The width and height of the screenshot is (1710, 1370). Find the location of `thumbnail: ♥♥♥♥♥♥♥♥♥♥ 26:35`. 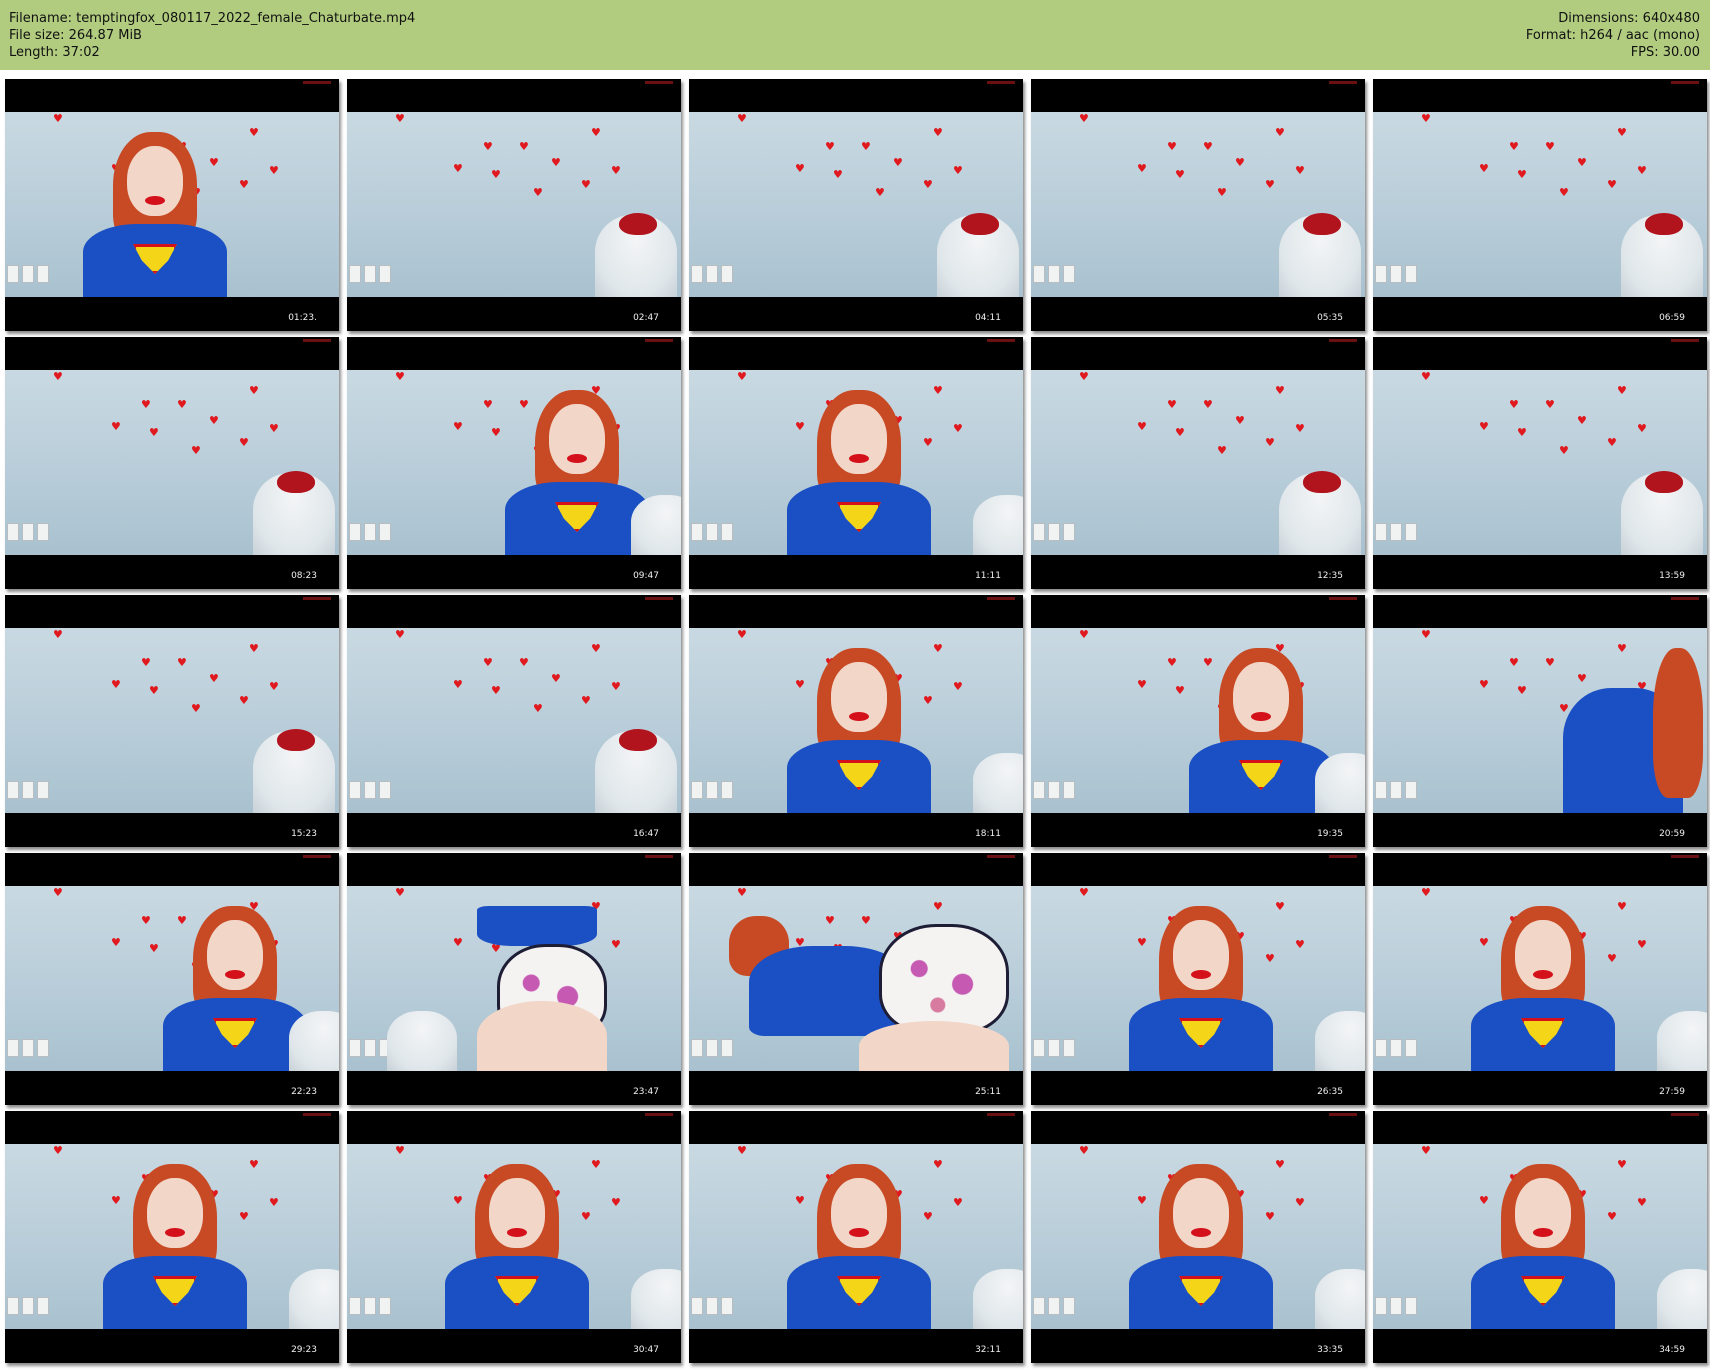

thumbnail: ♥♥♥♥♥♥♥♥♥♥ 26:35 is located at coordinates (1198, 979).